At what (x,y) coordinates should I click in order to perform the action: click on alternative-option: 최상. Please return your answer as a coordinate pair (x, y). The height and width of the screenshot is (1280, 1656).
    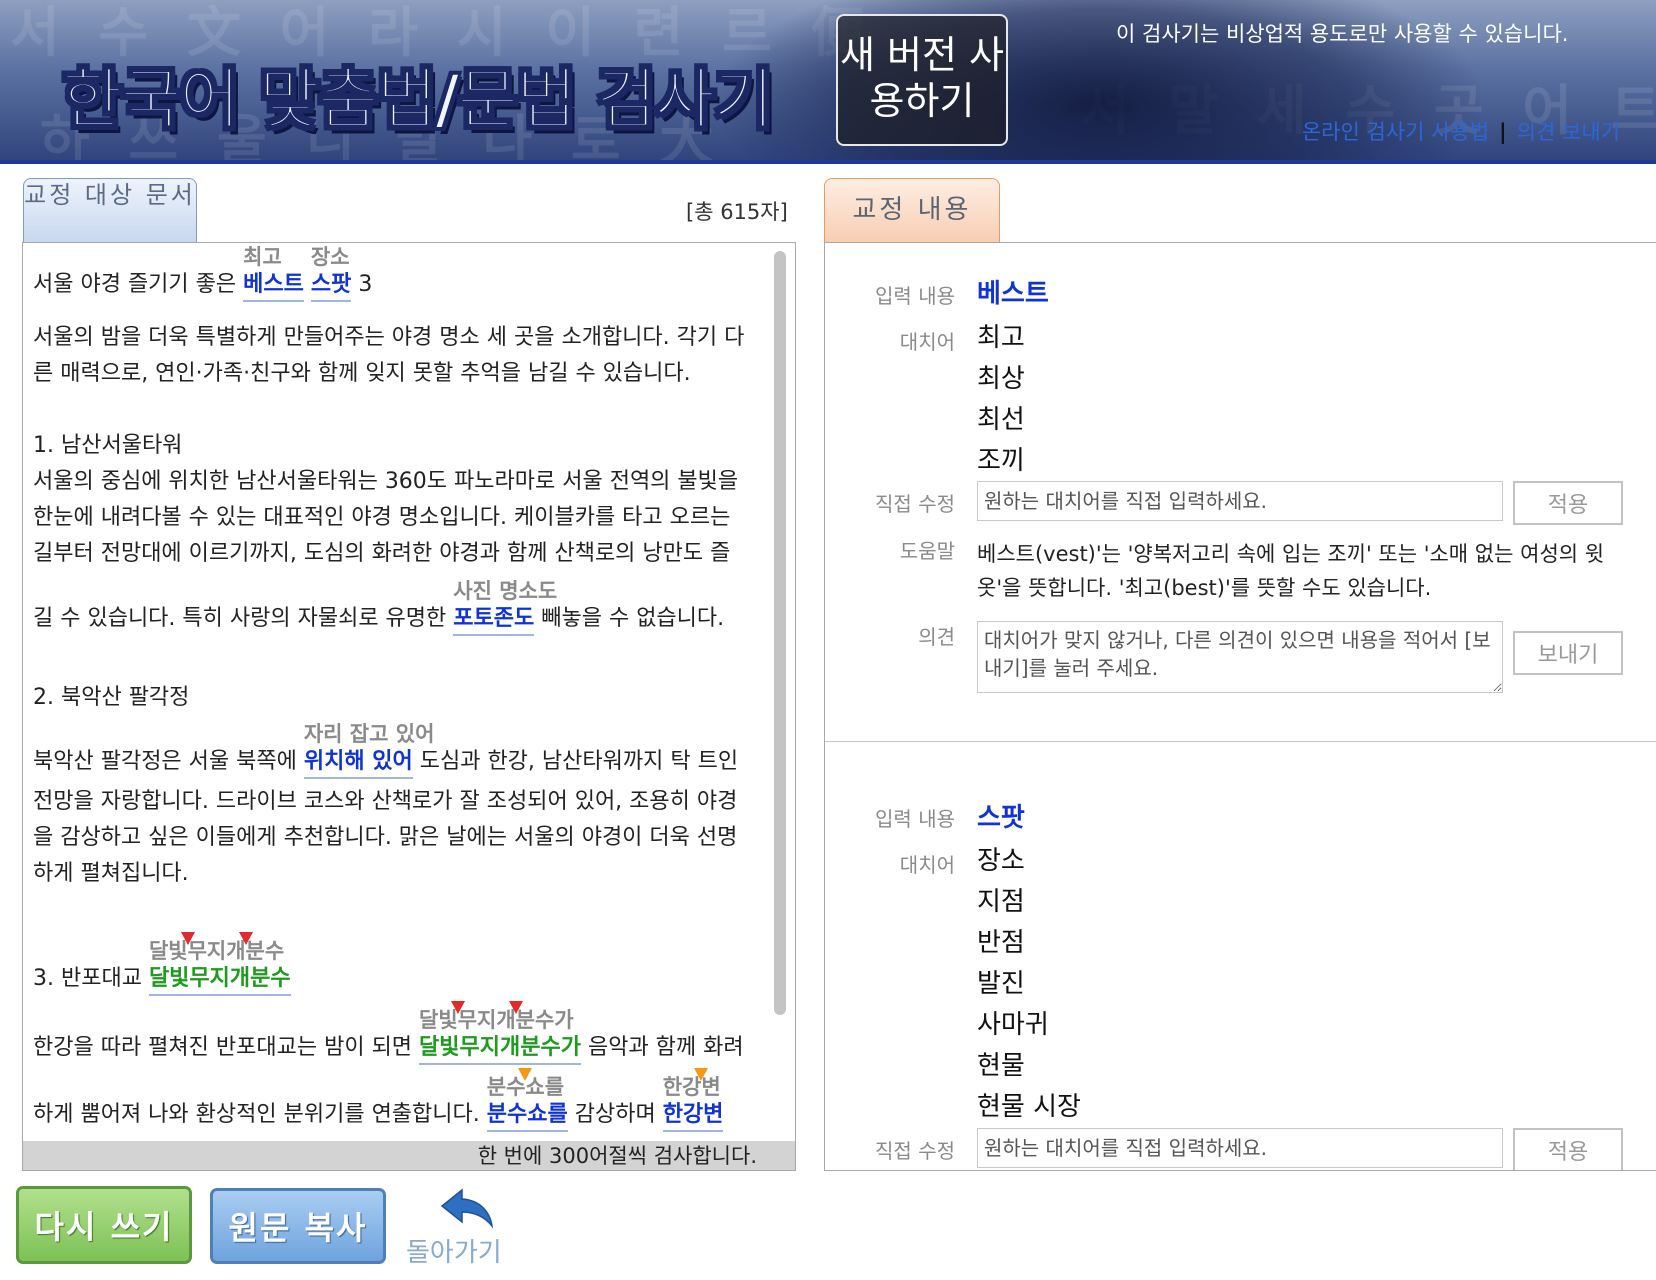
    Looking at the image, I should click on (1001, 376).